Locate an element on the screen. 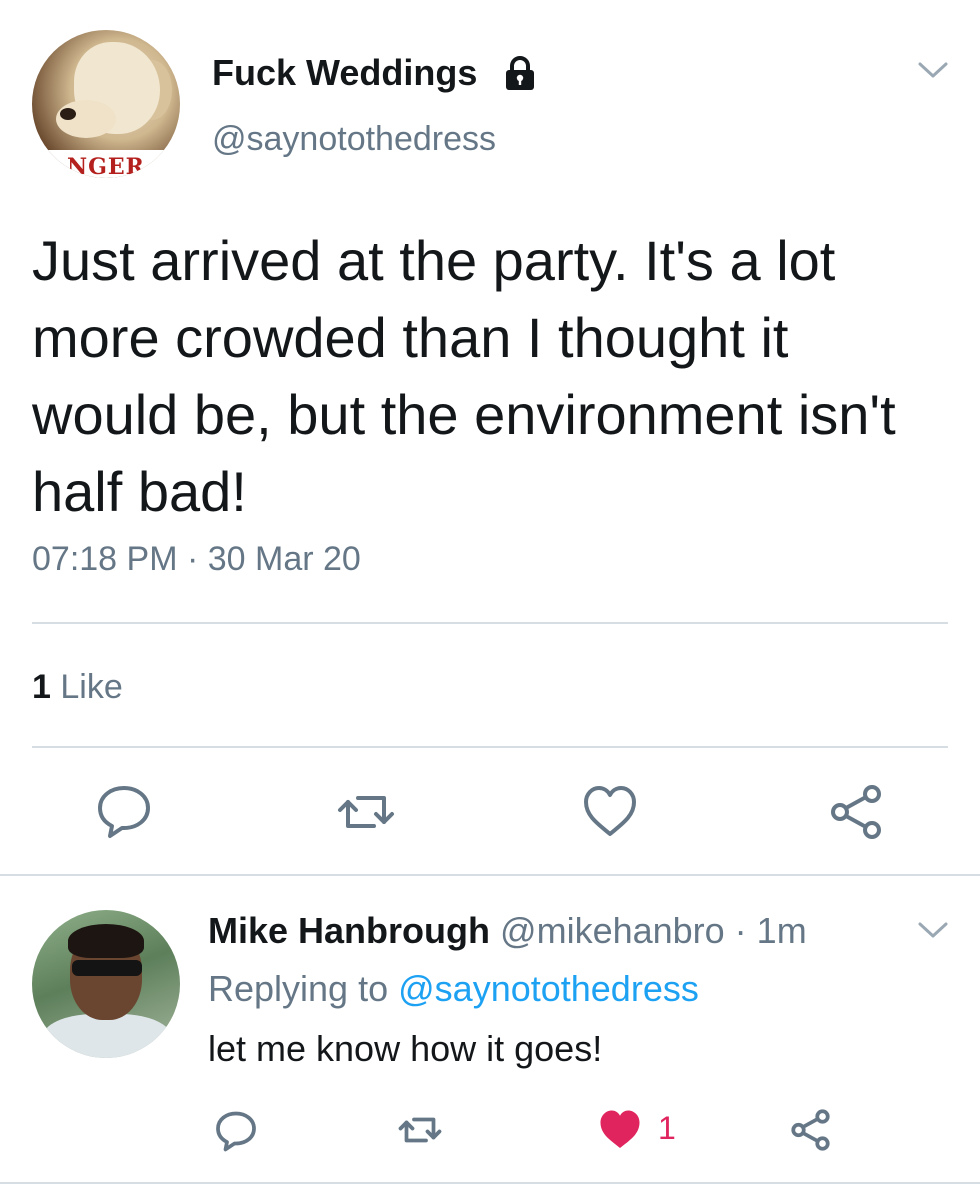 This screenshot has height=1200, width=980. avatar-banner-text: NGER is located at coordinates (106, 164).